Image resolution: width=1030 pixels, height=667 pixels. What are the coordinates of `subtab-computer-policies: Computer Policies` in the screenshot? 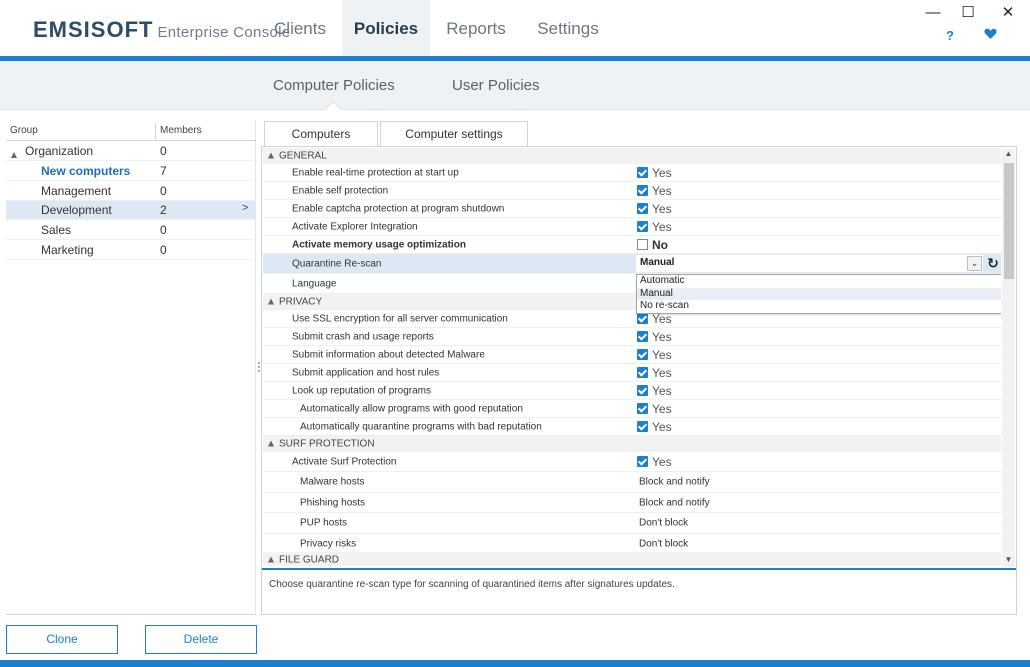 It's located at (334, 85).